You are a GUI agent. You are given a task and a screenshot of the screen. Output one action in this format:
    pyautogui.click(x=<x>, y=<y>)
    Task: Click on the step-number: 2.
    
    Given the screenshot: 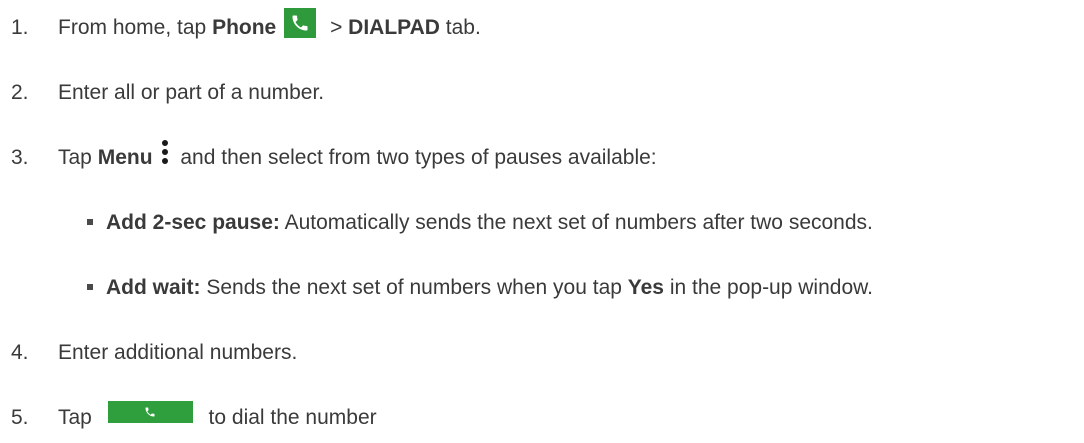 What is the action you would take?
    pyautogui.click(x=20, y=92)
    